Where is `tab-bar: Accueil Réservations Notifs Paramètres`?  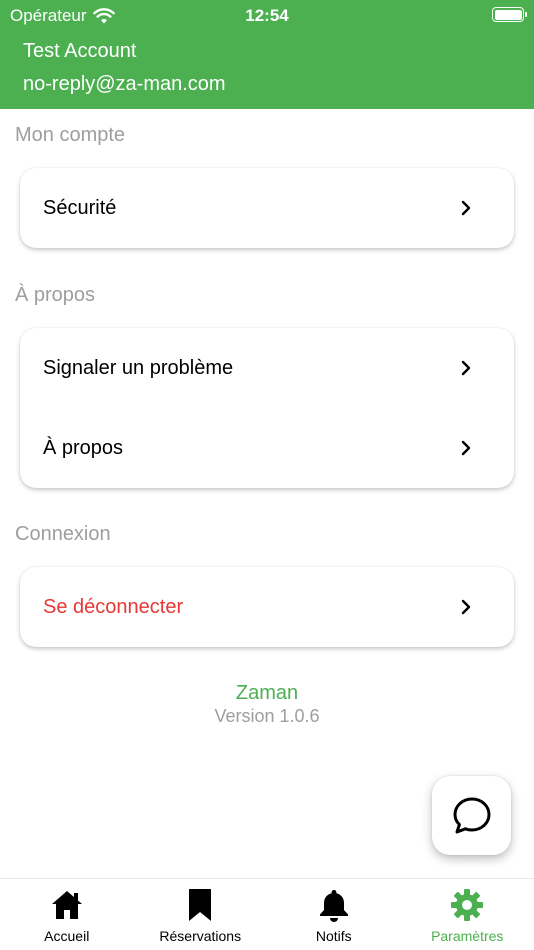
tab-bar: Accueil Réservations Notifs Paramètres is located at coordinates (267, 914).